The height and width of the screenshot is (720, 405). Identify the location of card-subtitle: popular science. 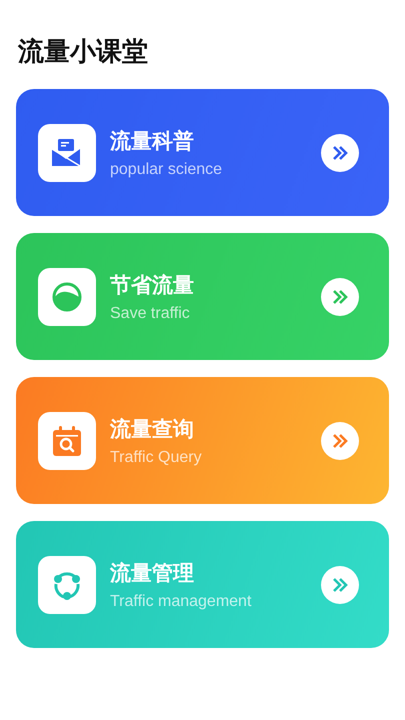
(167, 169).